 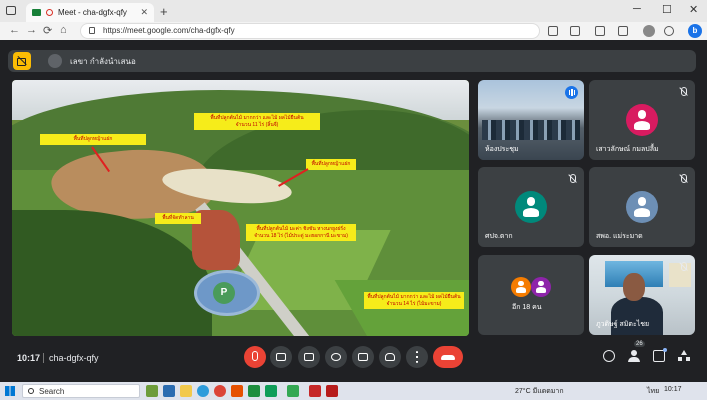 What do you see at coordinates (29, 358) in the screenshot?
I see `meeting-time: 10:17` at bounding box center [29, 358].